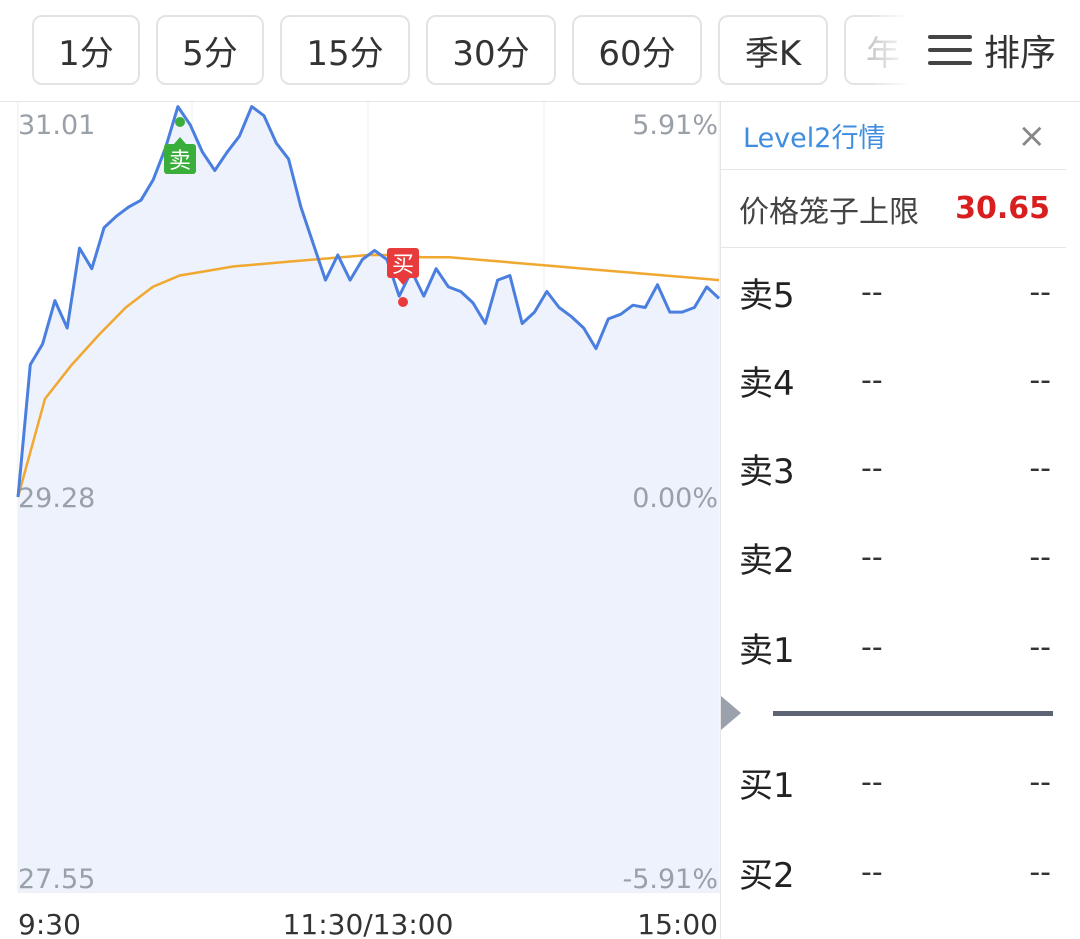  What do you see at coordinates (670, 879) in the screenshot?
I see `pct-low-label: -5.91%` at bounding box center [670, 879].